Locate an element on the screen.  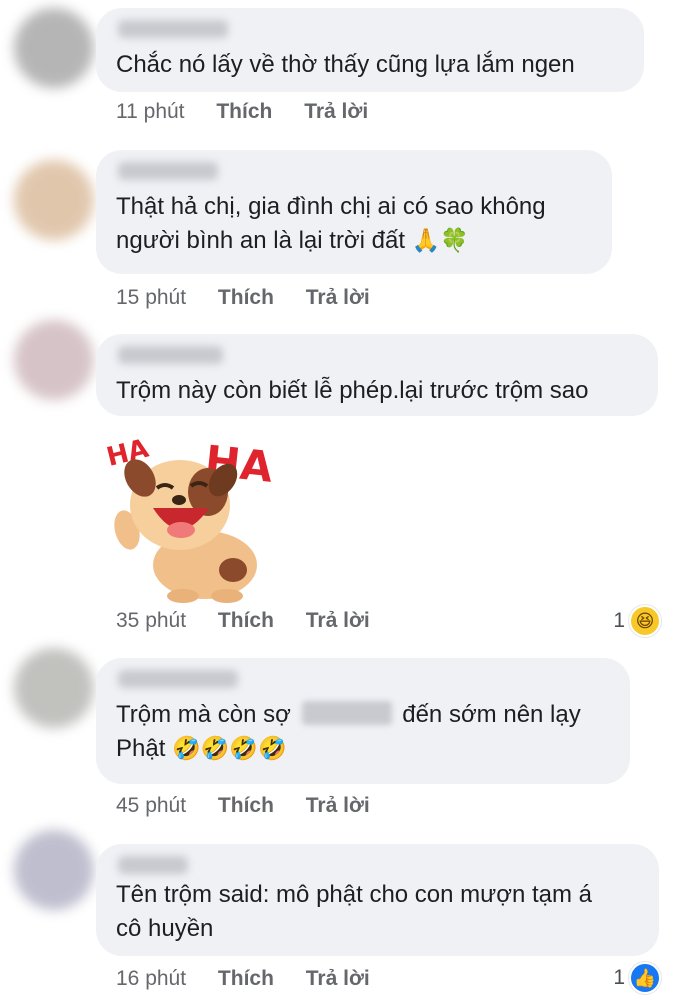
comment-text-line2-words: Phật is located at coordinates (141, 748).